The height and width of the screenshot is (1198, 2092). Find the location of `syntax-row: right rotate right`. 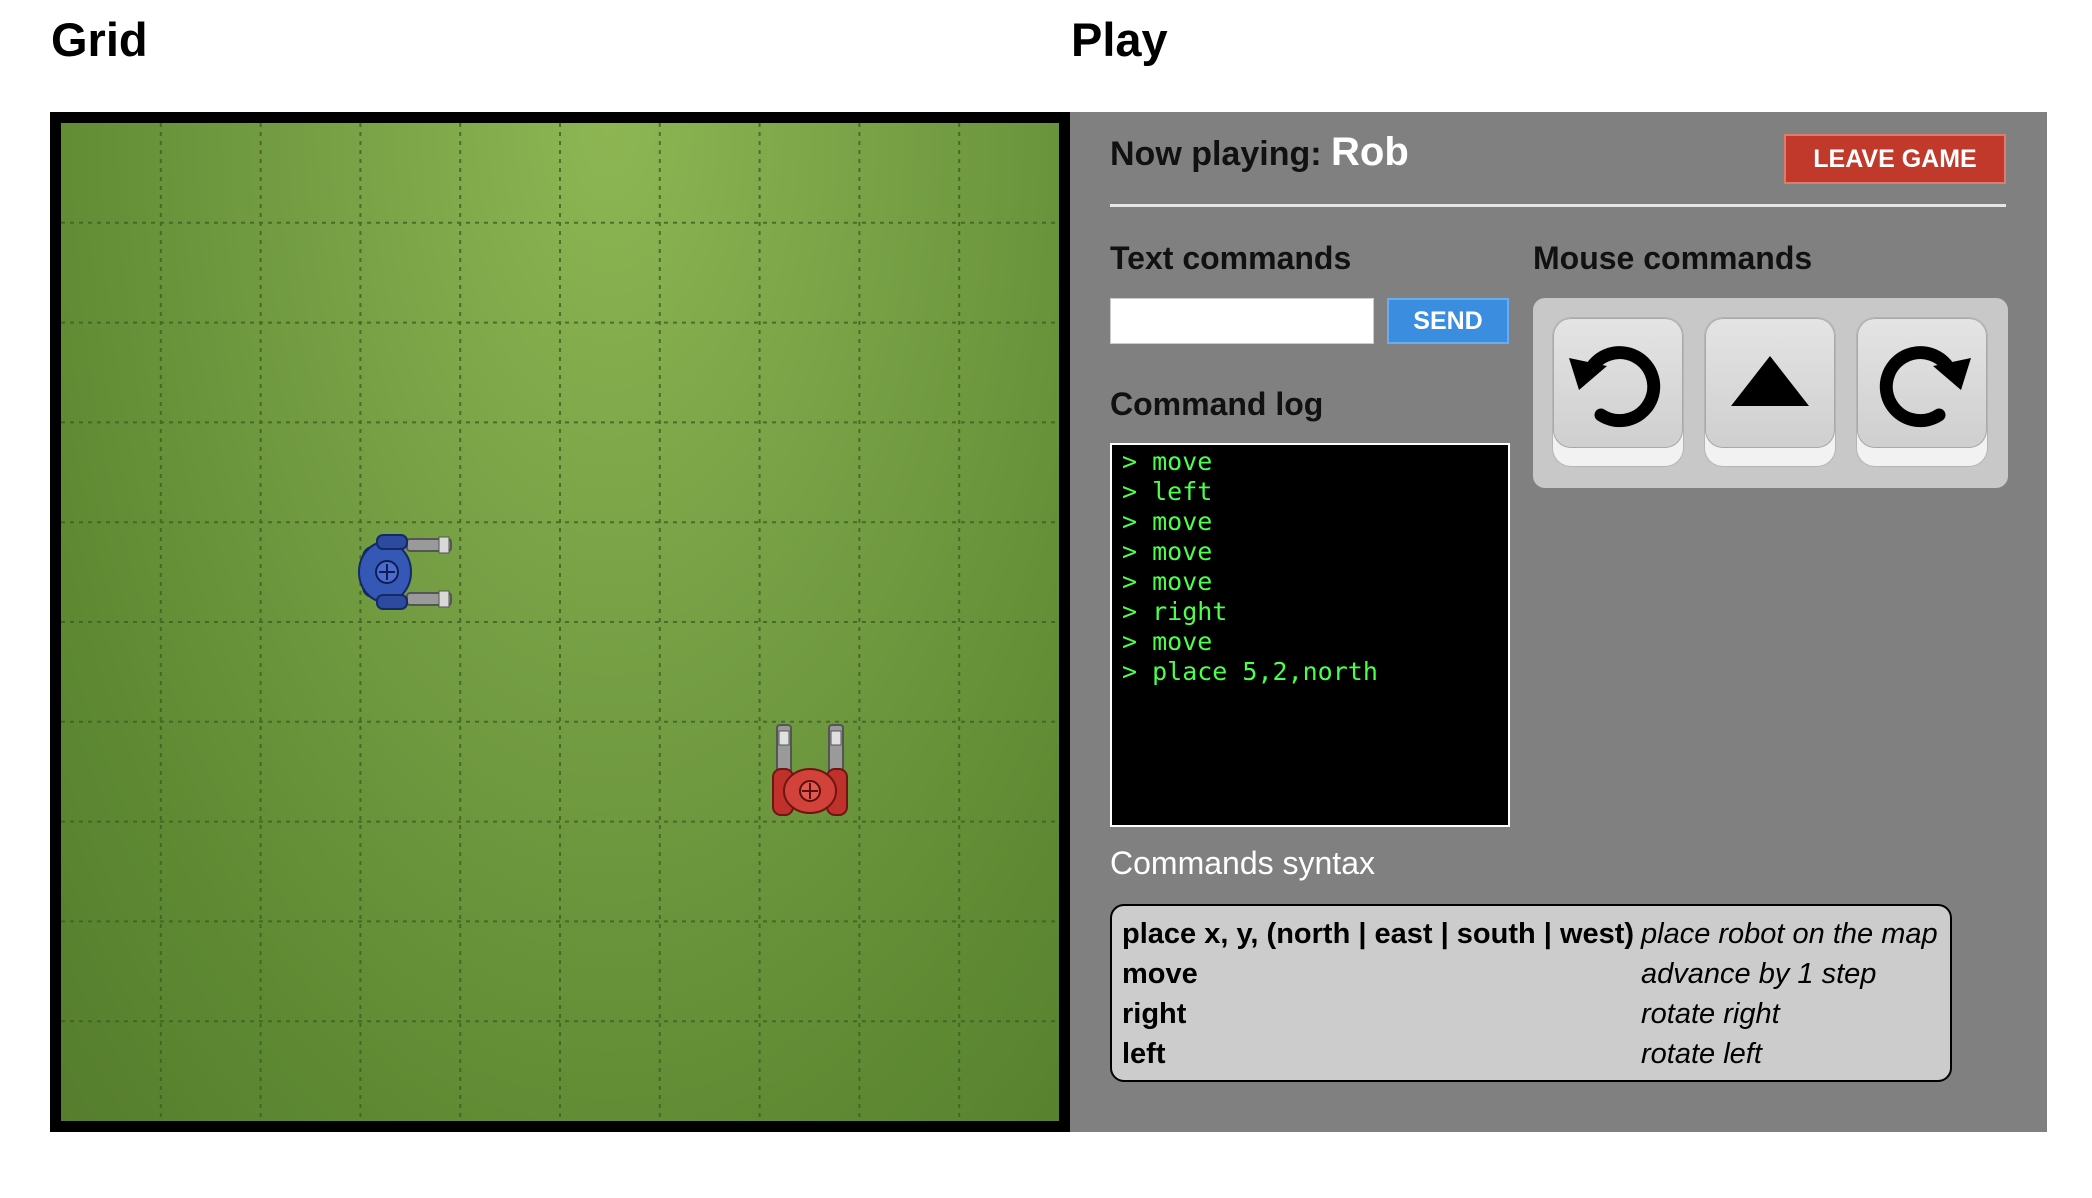

syntax-row: right rotate right is located at coordinates (1531, 1014).